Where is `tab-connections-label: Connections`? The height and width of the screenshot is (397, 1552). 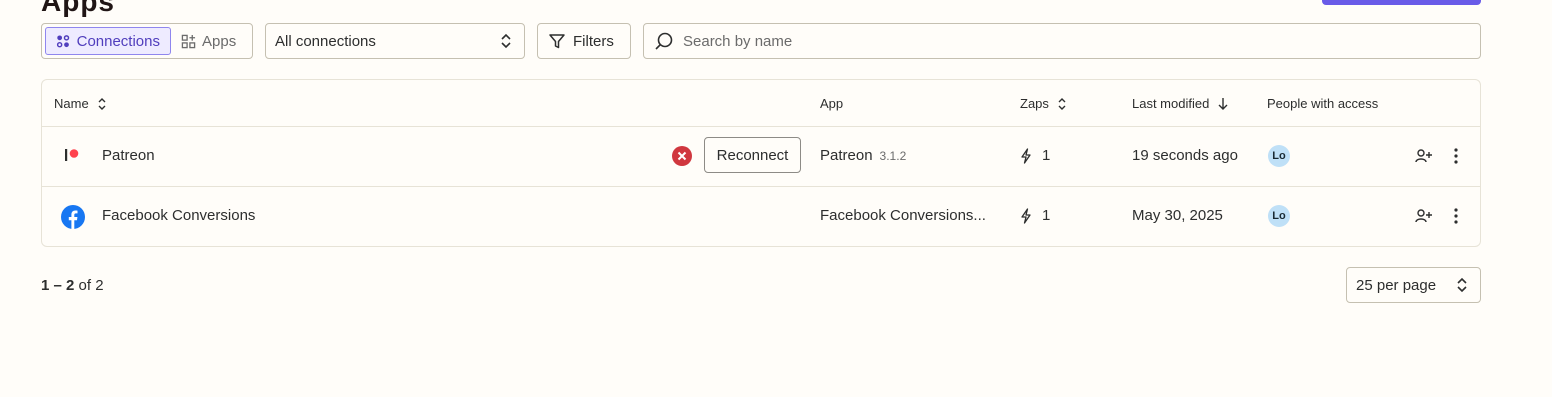 tab-connections-label: Connections is located at coordinates (118, 41).